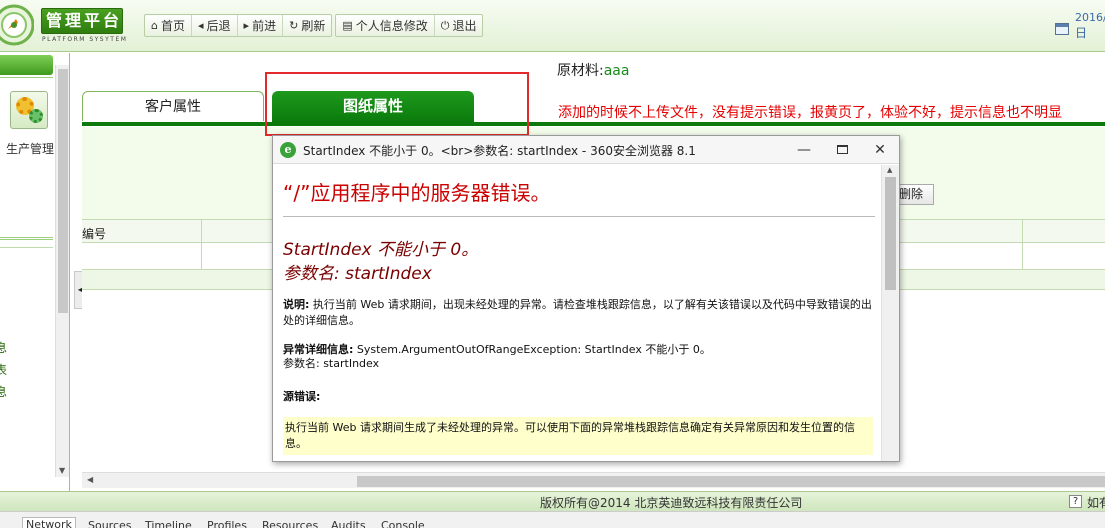  Describe the element at coordinates (593, 124) in the screenshot. I see `tab-underline` at that location.